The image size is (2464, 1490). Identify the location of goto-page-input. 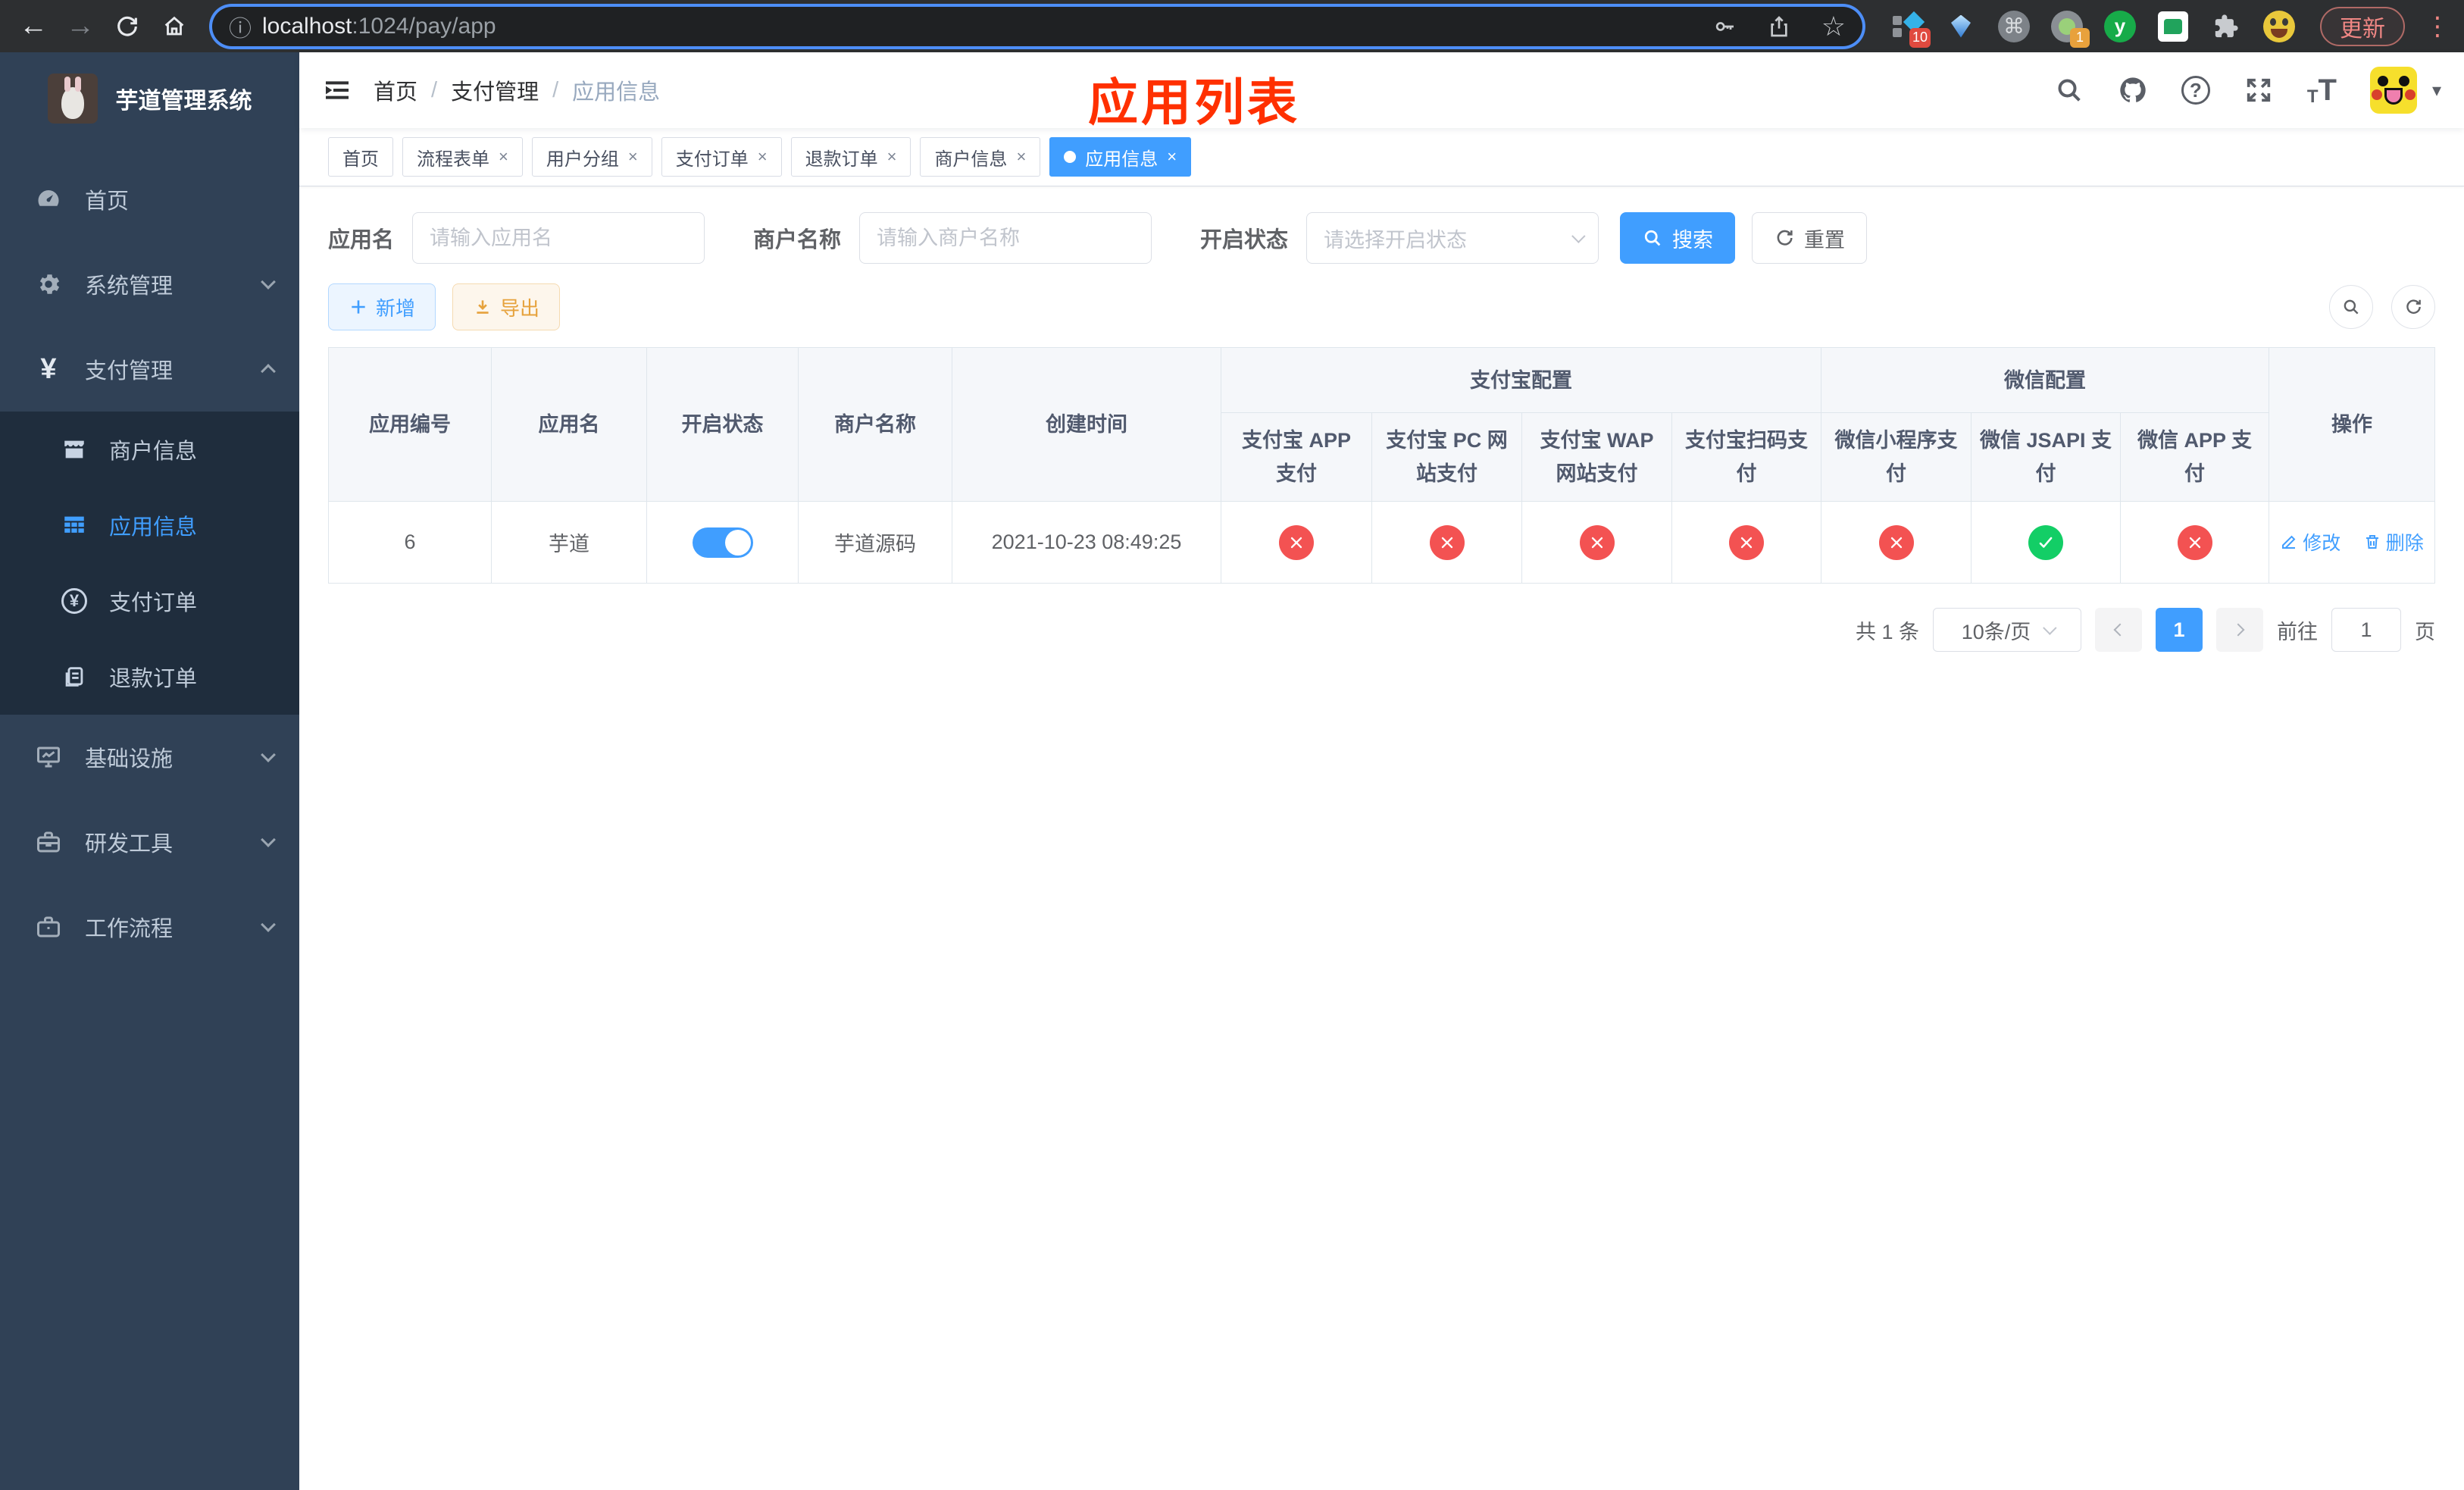
(2366, 630).